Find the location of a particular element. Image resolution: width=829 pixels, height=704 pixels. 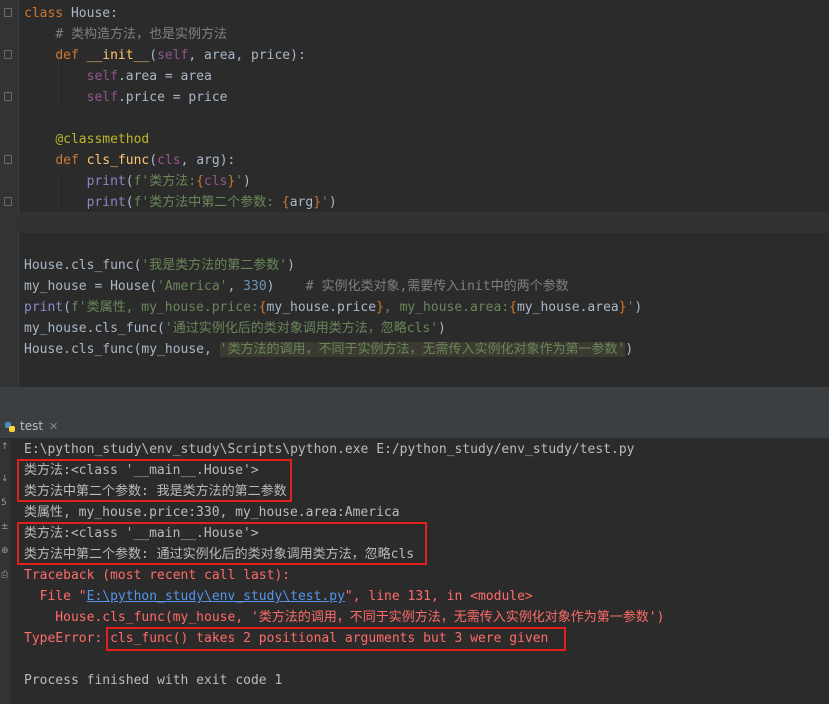

file-link: E:\python_study\env_study\test.py is located at coordinates (216, 596).